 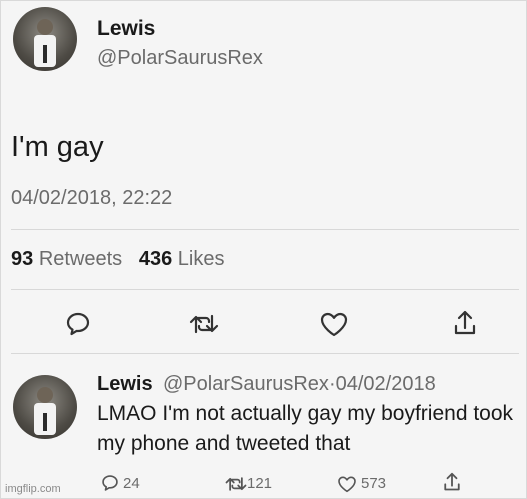 I want to click on retweets-label: Retweets, so click(x=80, y=259).